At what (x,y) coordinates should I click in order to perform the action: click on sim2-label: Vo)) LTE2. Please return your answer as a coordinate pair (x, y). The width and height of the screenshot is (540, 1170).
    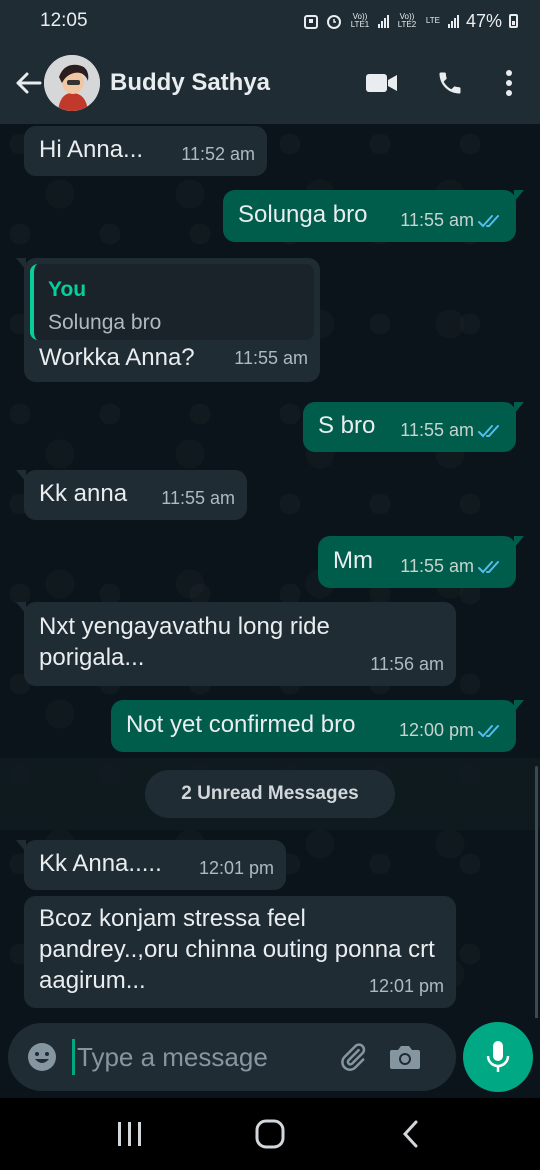
    Looking at the image, I should click on (407, 20).